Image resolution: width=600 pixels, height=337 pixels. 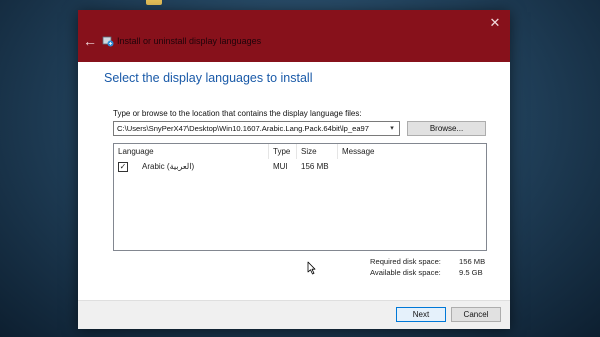 I want to click on list-header: Language Type Size Message, so click(x=300, y=151).